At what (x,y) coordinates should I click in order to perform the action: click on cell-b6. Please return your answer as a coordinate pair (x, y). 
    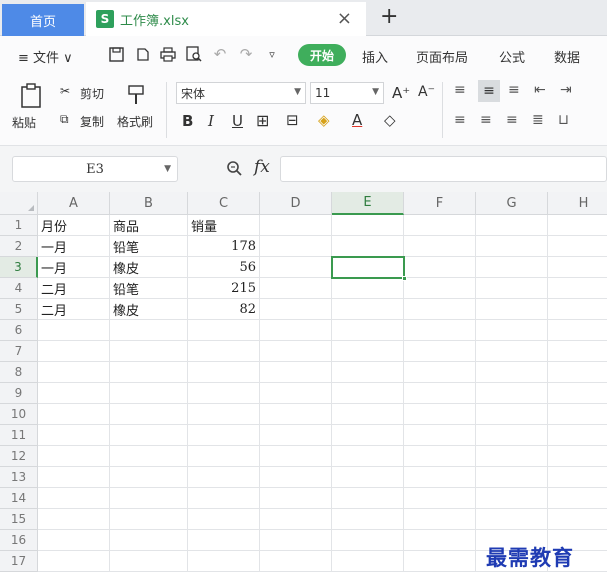
    Looking at the image, I should click on (149, 330).